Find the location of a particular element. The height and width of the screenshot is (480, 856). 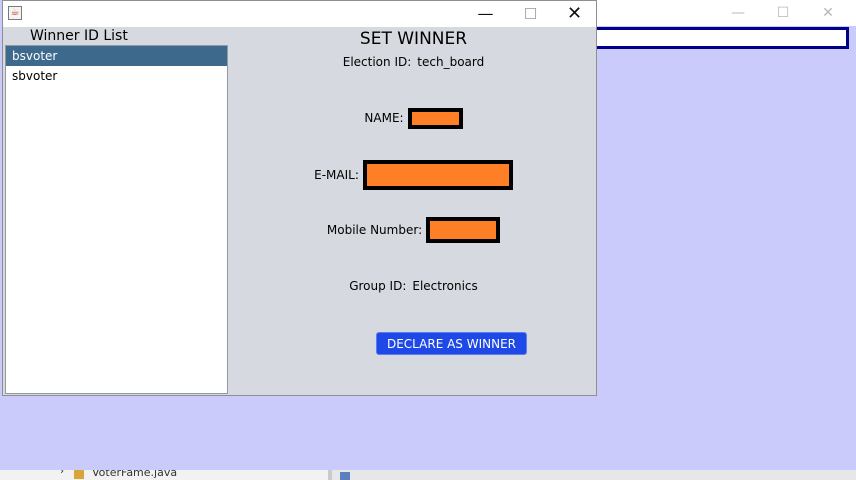

name-row: NAME: is located at coordinates (413, 118).